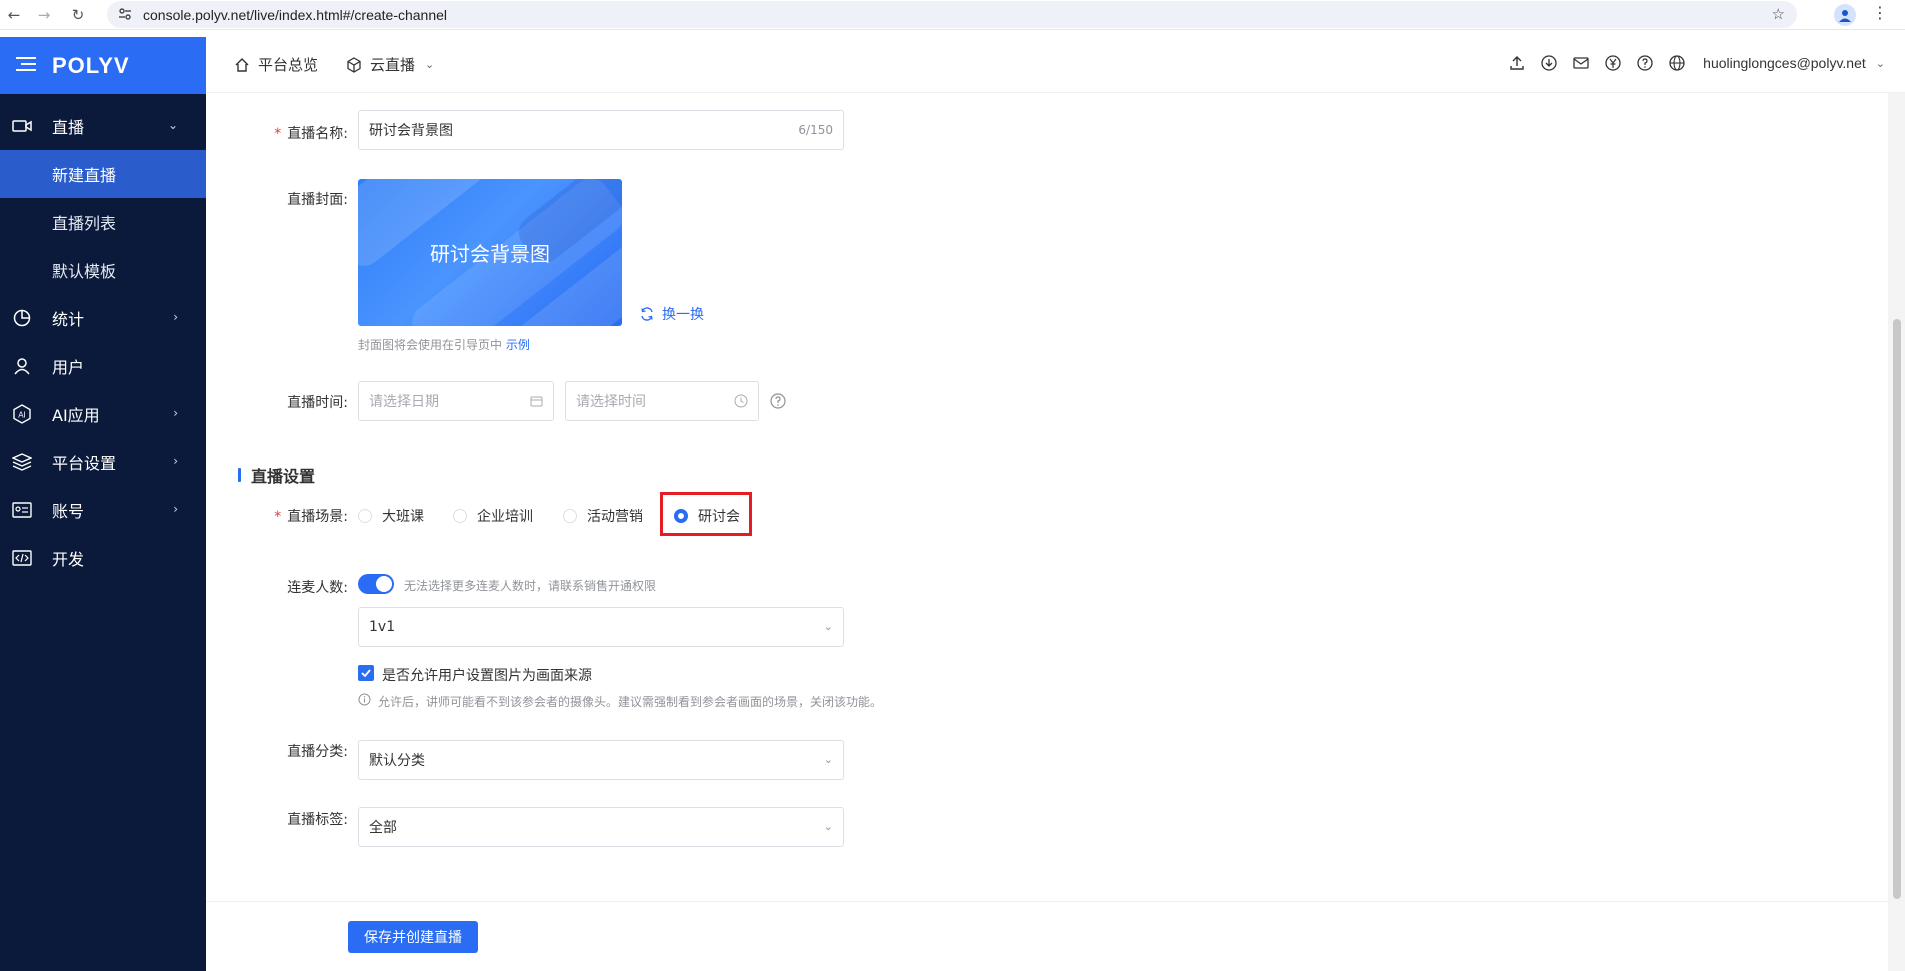  What do you see at coordinates (601, 827) in the screenshot?
I see `tag-select: 全部 ⌄` at bounding box center [601, 827].